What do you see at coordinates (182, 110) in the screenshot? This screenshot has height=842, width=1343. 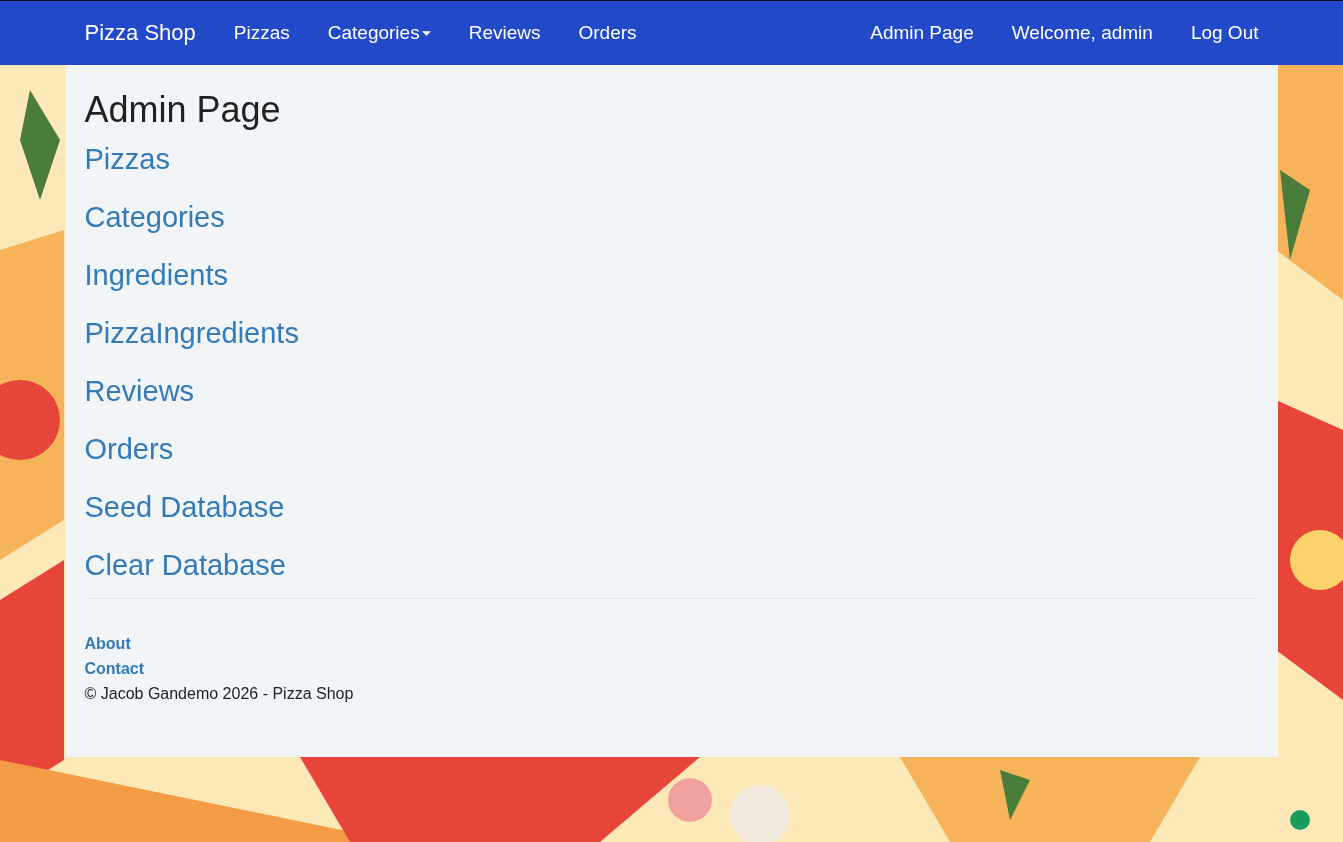 I see `page-title: Admin Page` at bounding box center [182, 110].